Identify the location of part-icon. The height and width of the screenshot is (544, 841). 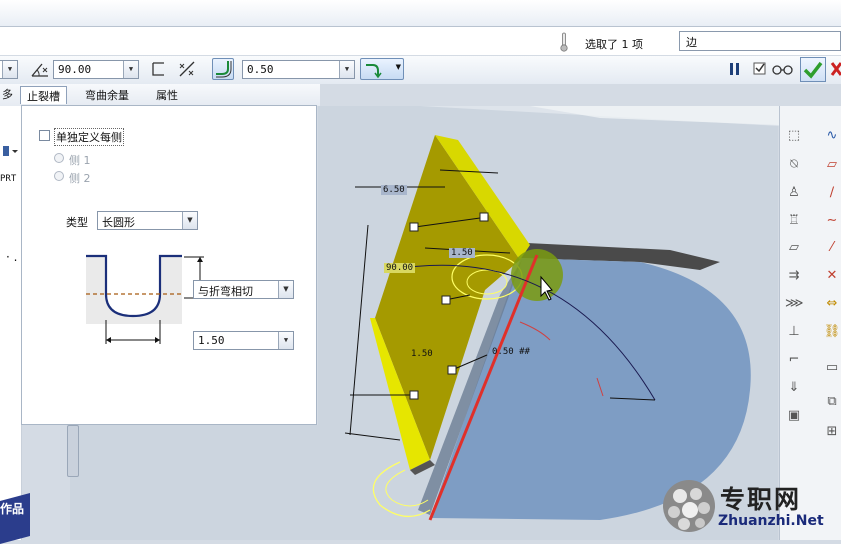
(10, 151).